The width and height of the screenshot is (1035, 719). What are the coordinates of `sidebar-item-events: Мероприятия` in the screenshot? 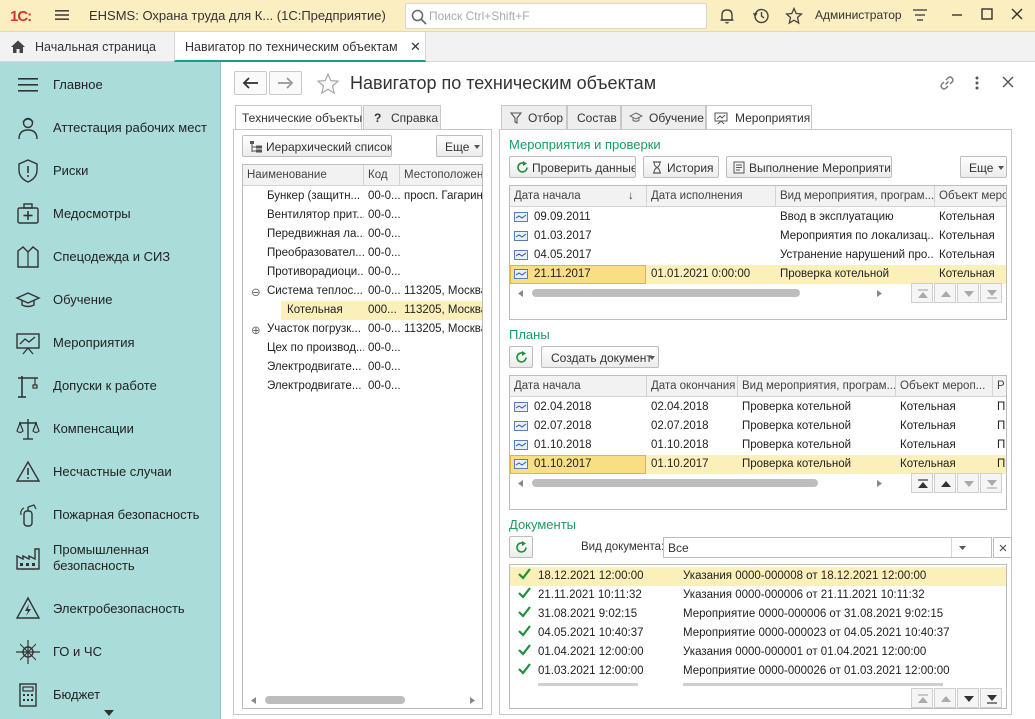 It's located at (110, 343).